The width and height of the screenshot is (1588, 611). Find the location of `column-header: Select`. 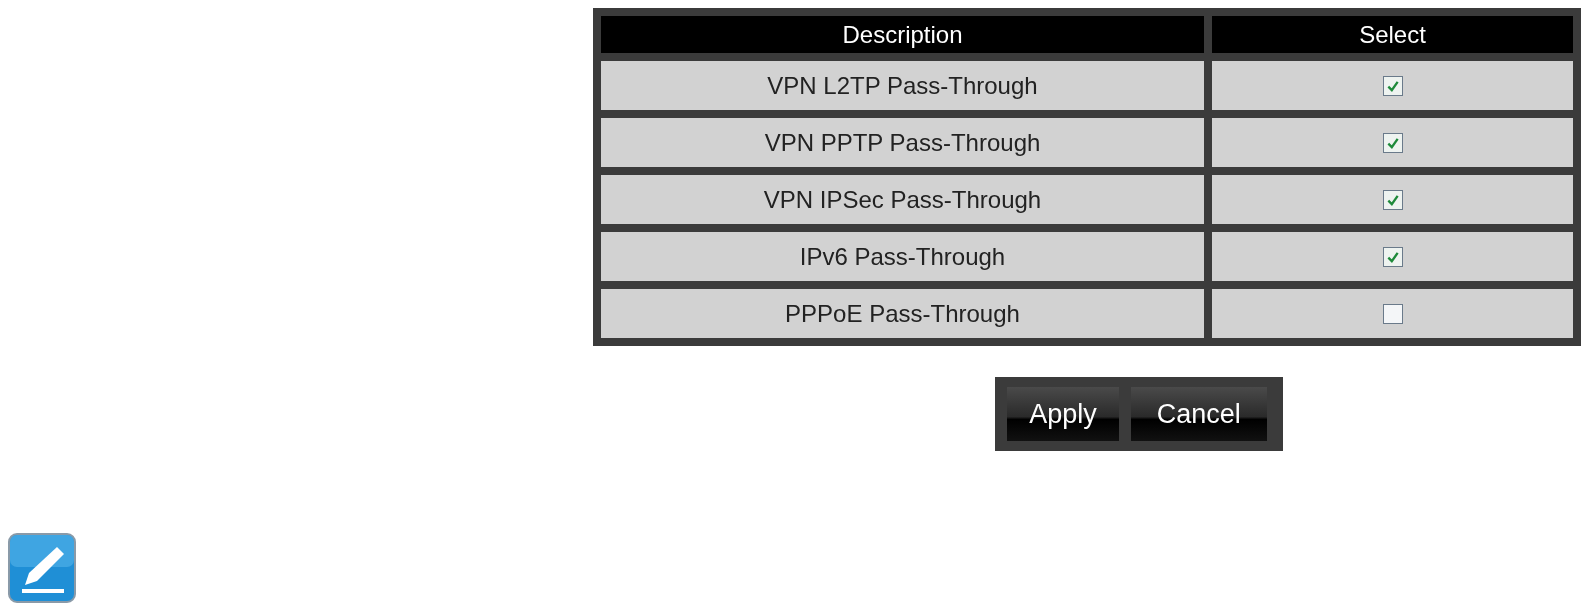

column-header: Select is located at coordinates (1392, 34).